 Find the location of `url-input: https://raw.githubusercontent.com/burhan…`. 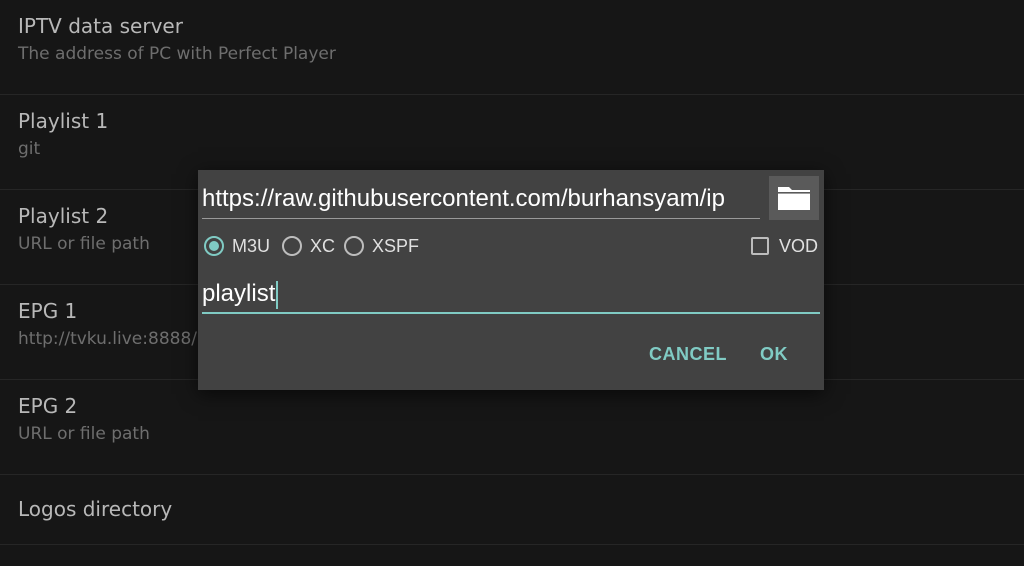

url-input: https://raw.githubusercontent.com/burhan… is located at coordinates (481, 200).